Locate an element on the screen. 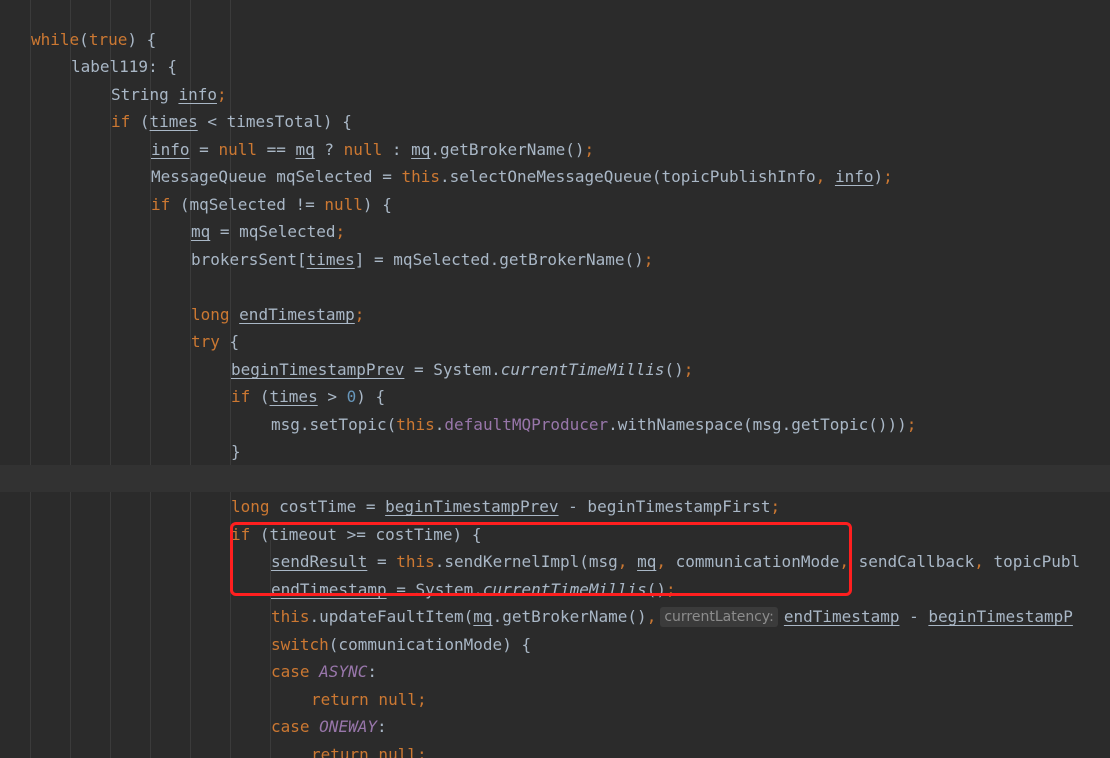 This screenshot has width=1110, height=758. code-line: if (times > 0) { is located at coordinates (308, 396).